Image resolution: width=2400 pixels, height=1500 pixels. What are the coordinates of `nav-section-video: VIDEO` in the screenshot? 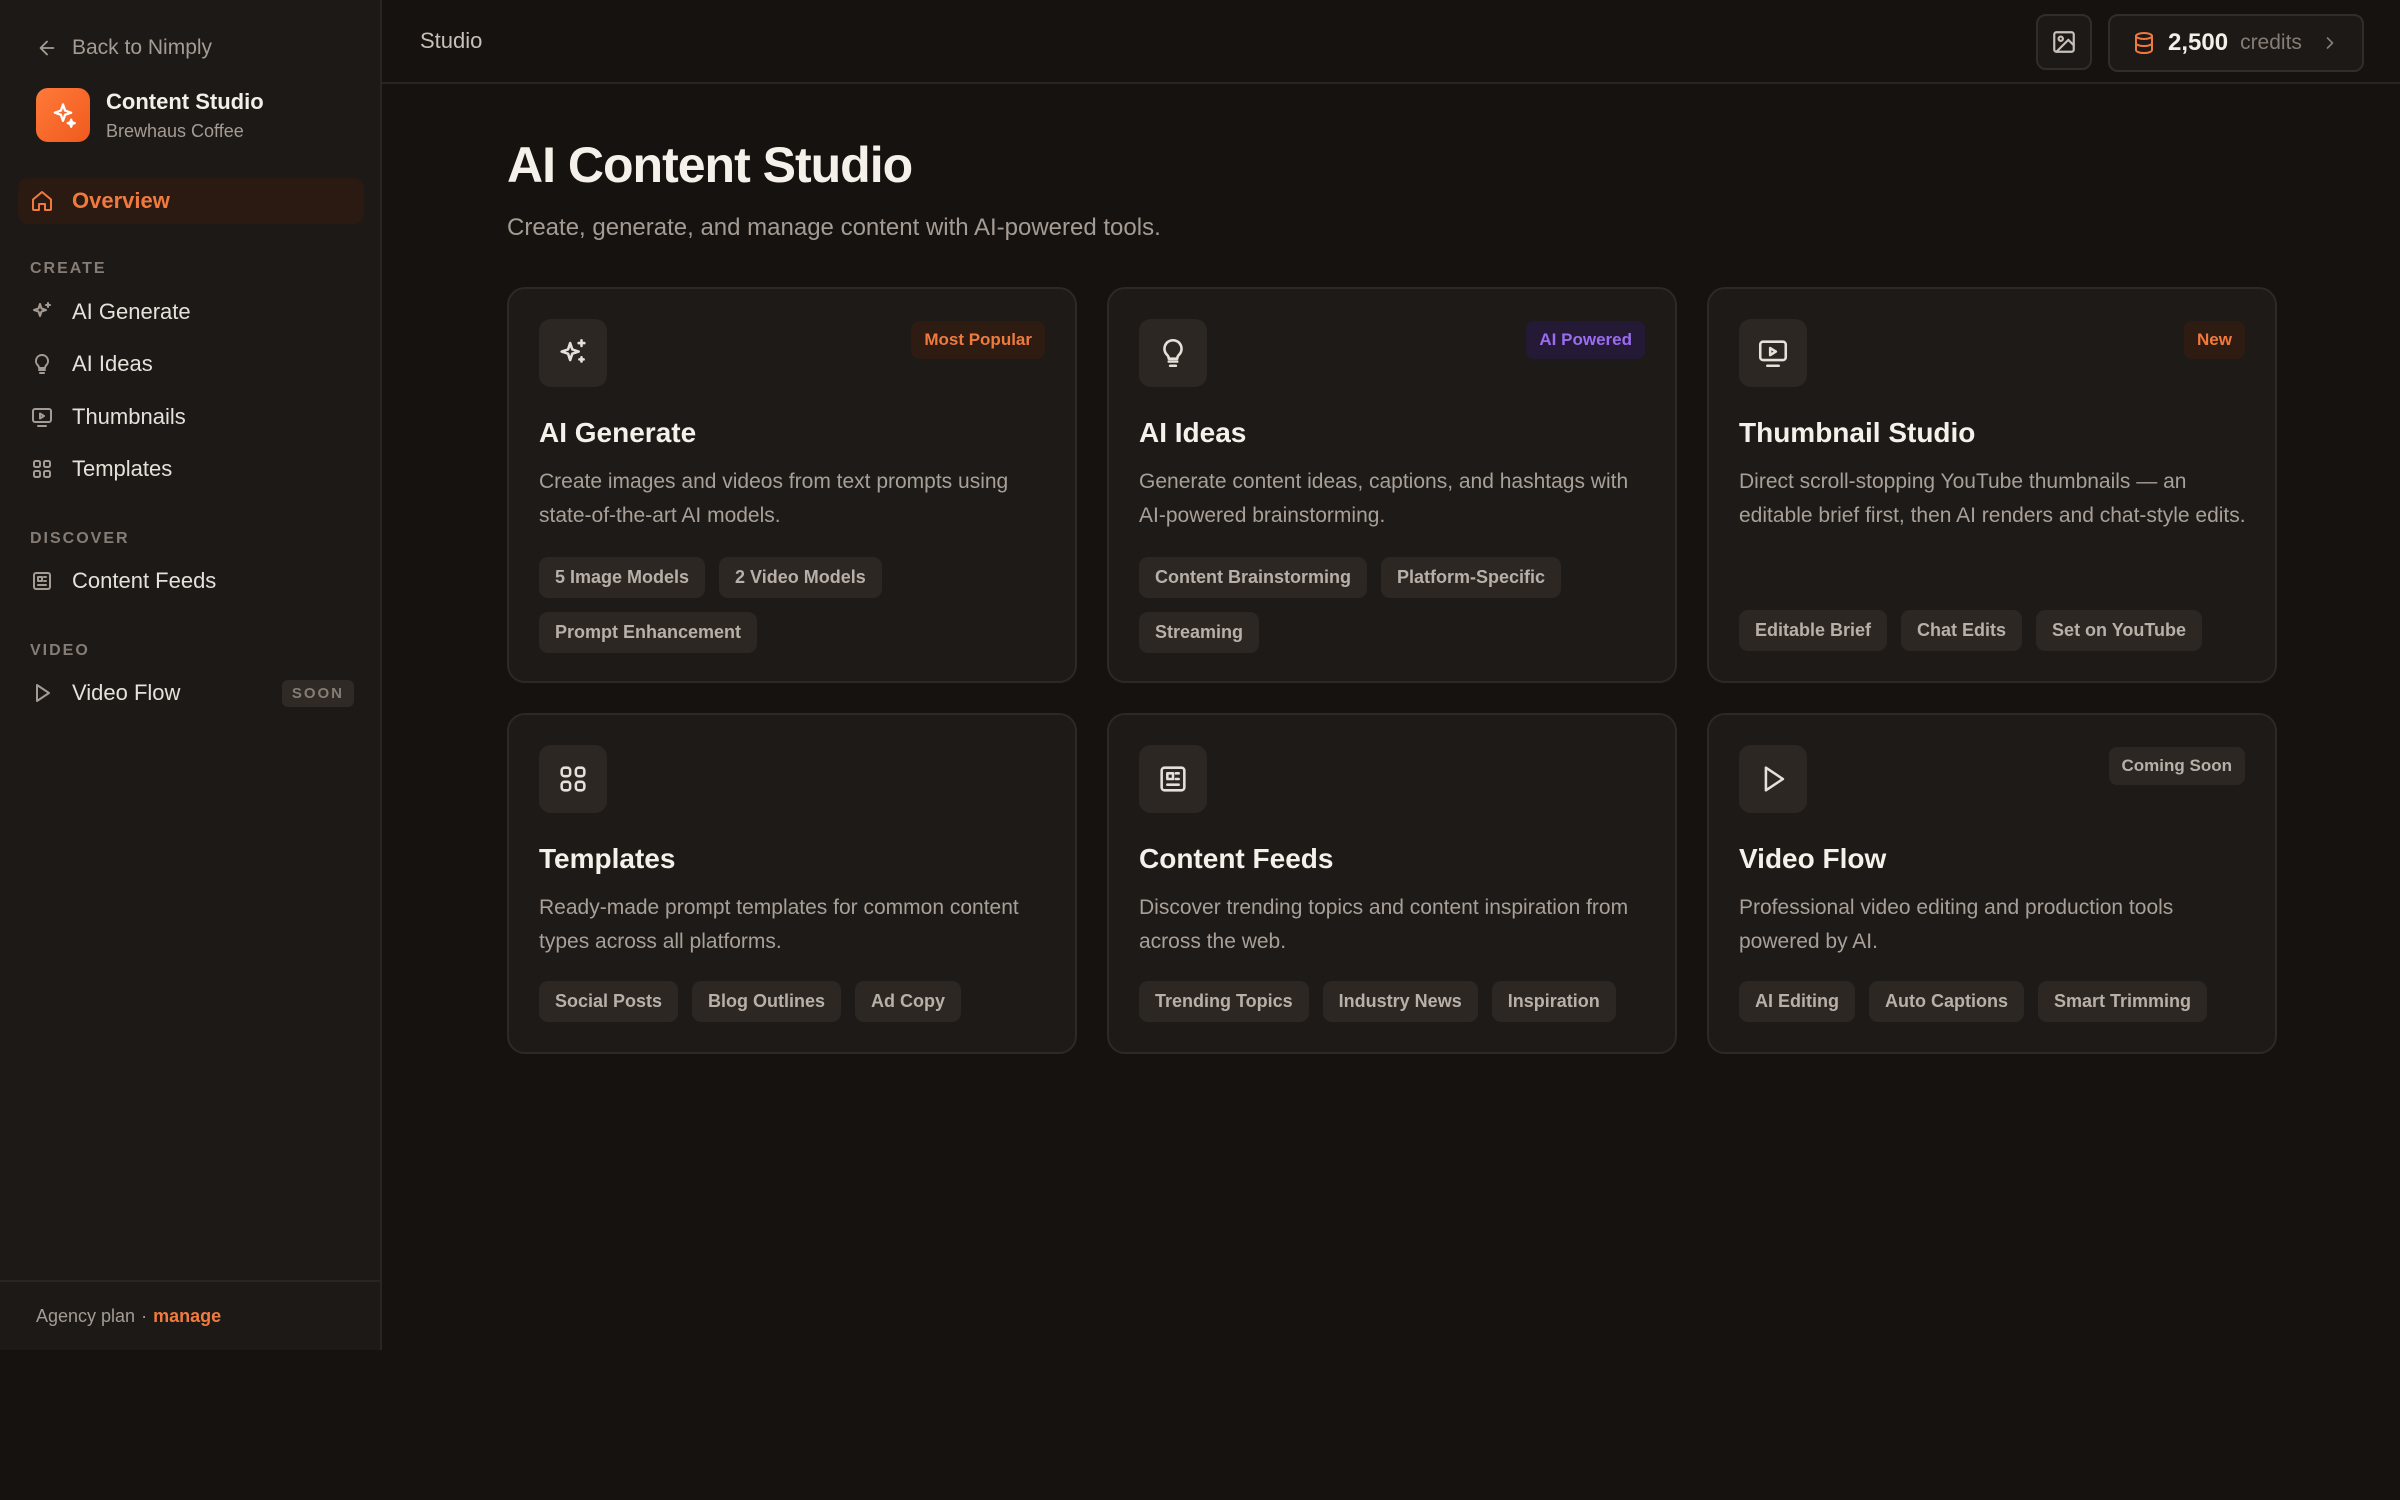 It's located at (60, 650).